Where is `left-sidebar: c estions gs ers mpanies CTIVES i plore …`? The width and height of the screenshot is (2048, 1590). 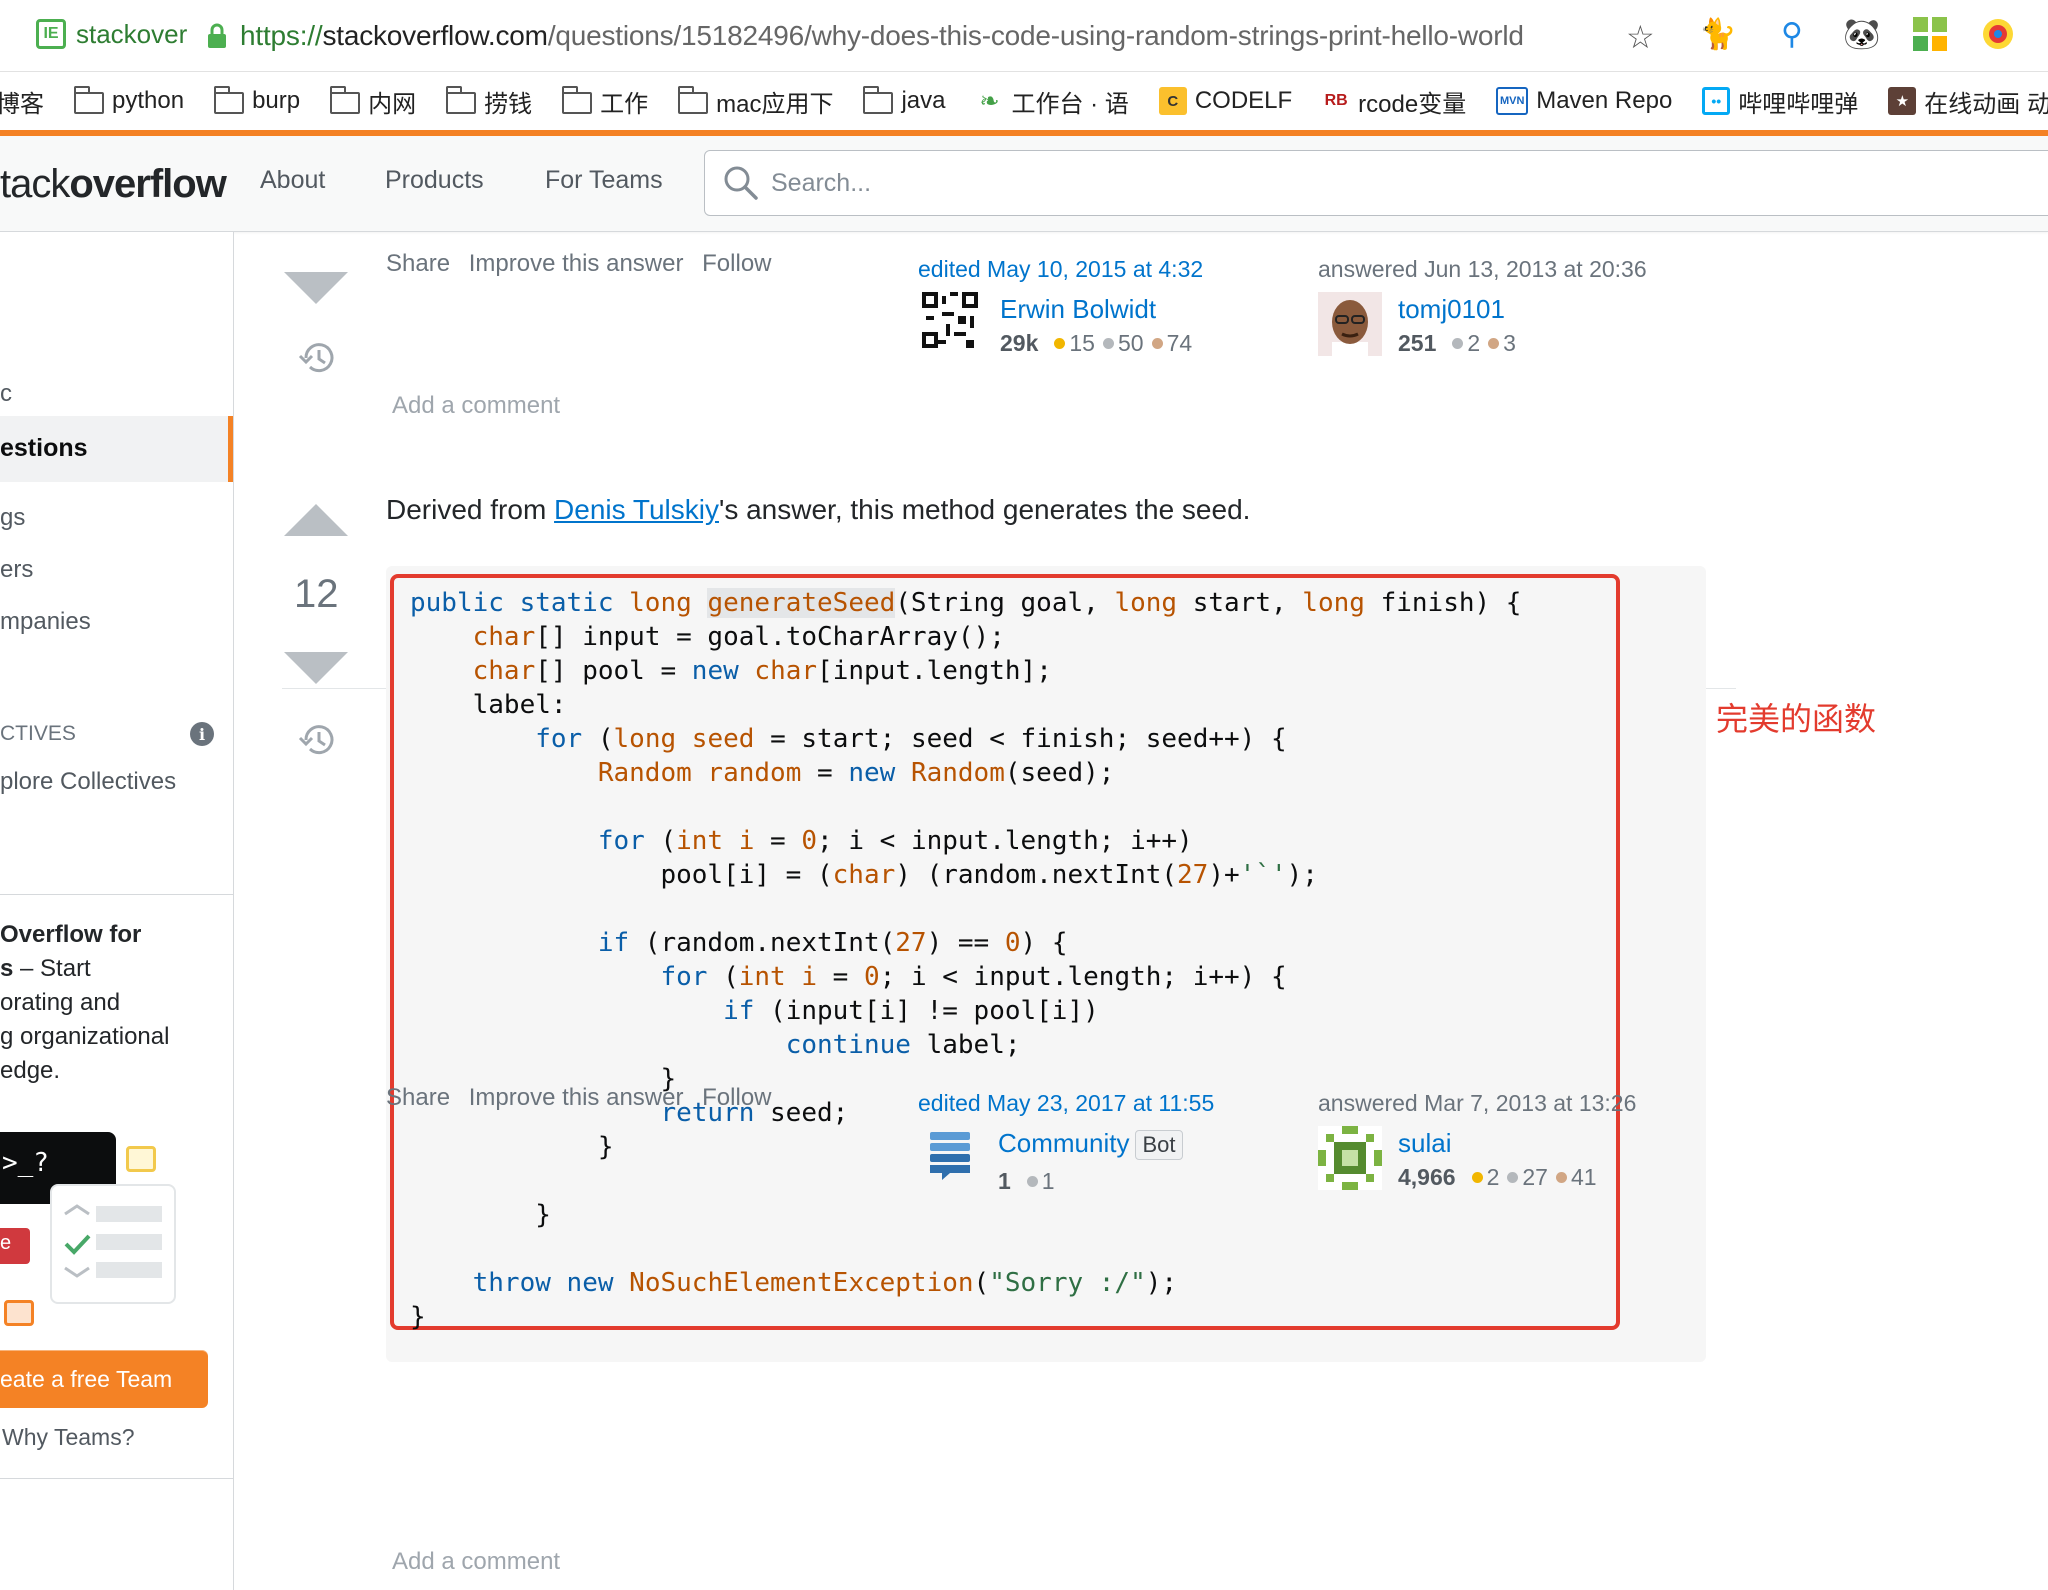
left-sidebar: c estions gs ers mpanies CTIVES i plore … is located at coordinates (117, 911).